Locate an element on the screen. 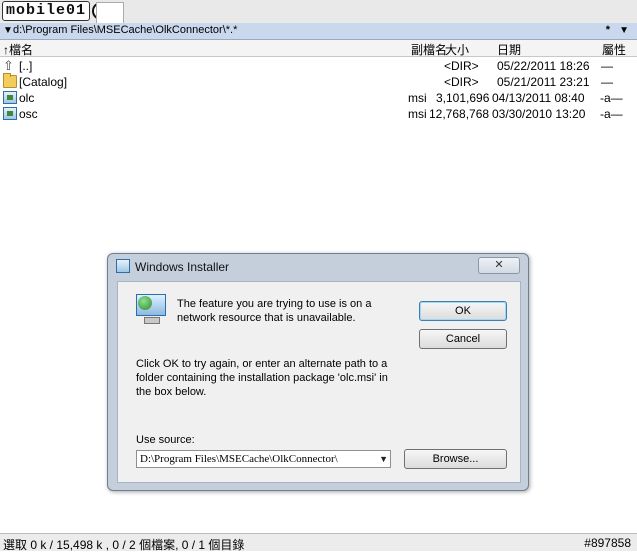 The height and width of the screenshot is (553, 637). file-name: olc is located at coordinates (27, 98).